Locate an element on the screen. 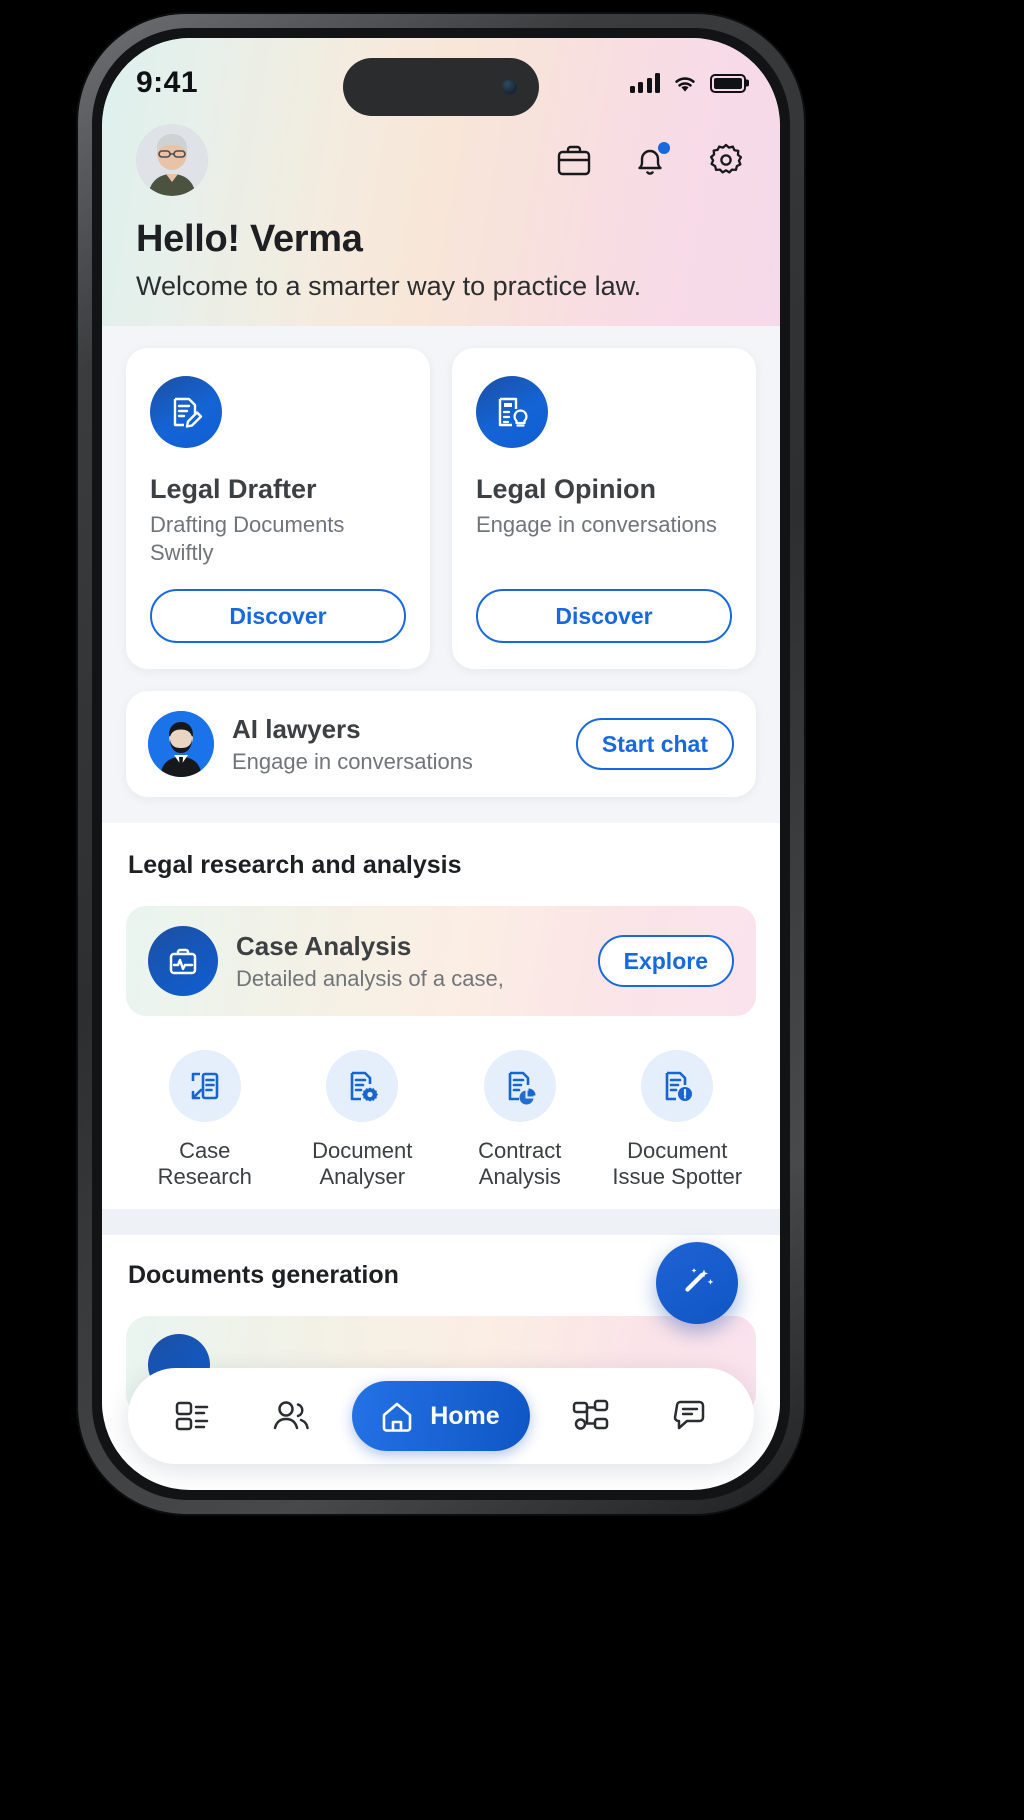  workflow-icon is located at coordinates (590, 1414).